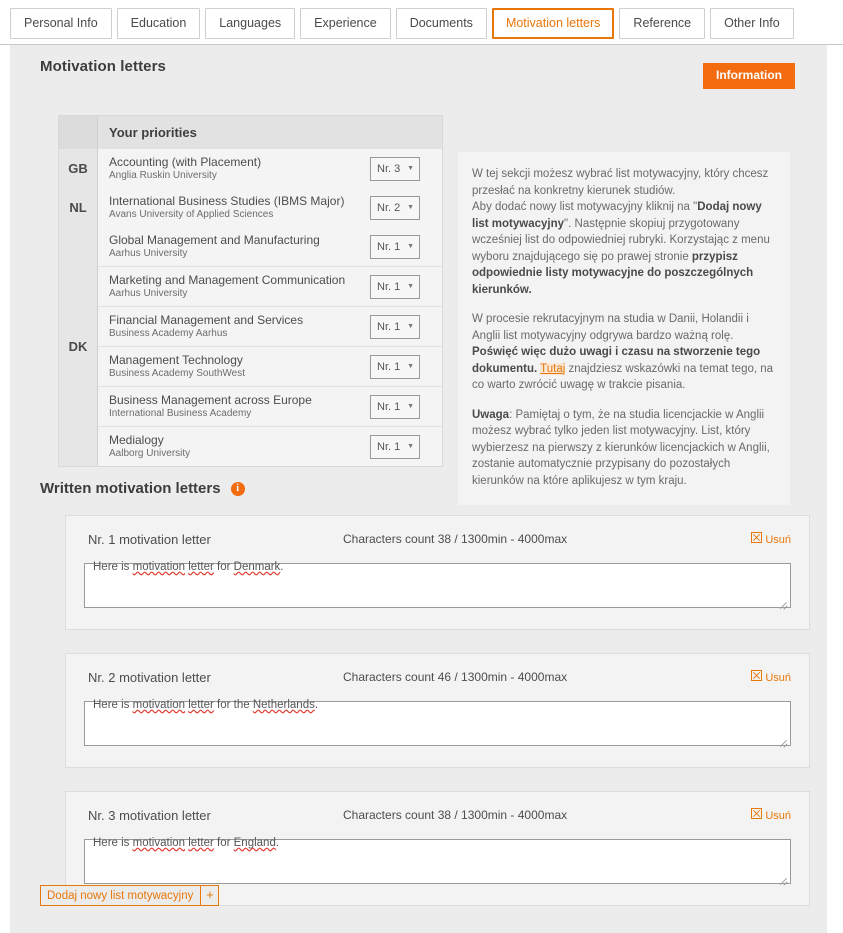  Describe the element at coordinates (158, 23) in the screenshot. I see `tab-education: Education` at that location.